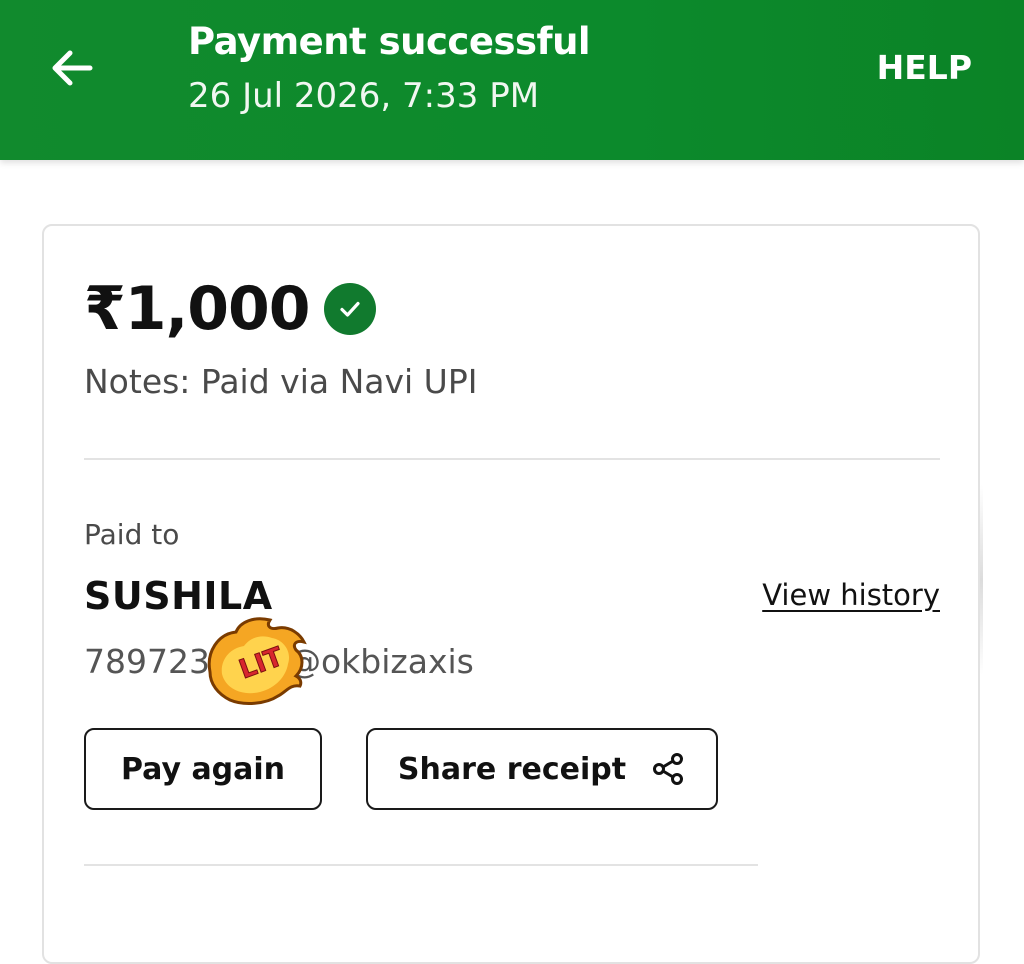 The width and height of the screenshot is (1024, 964). What do you see at coordinates (349, 309) in the screenshot?
I see `check-circle-icon` at bounding box center [349, 309].